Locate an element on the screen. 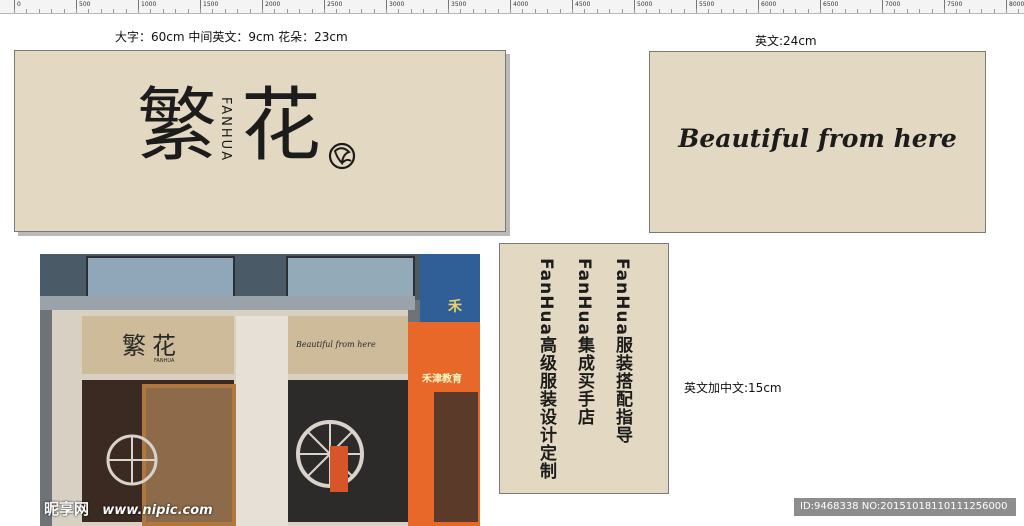 The height and width of the screenshot is (526, 1024). main-sign-char-1: 繁 is located at coordinates (177, 125).